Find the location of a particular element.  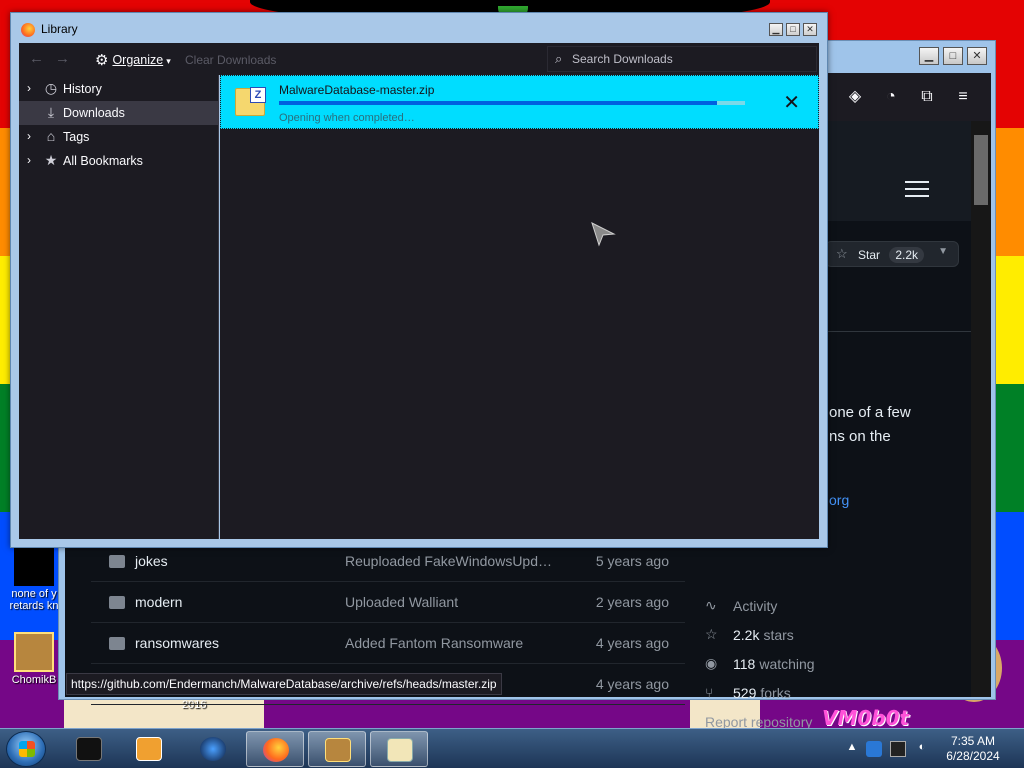

windows-logo-icon is located at coordinates (27, 749).